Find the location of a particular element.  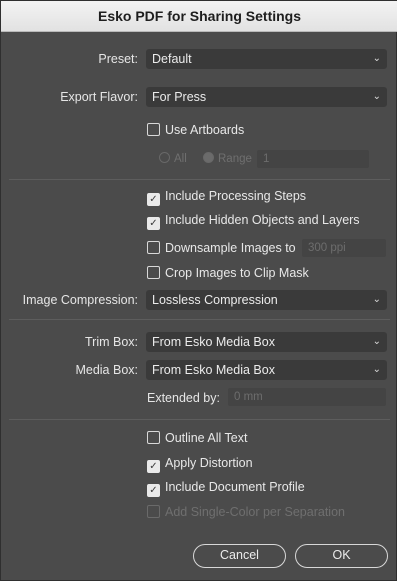

outline-text-checkbox: Outline All Text is located at coordinates (197, 438).